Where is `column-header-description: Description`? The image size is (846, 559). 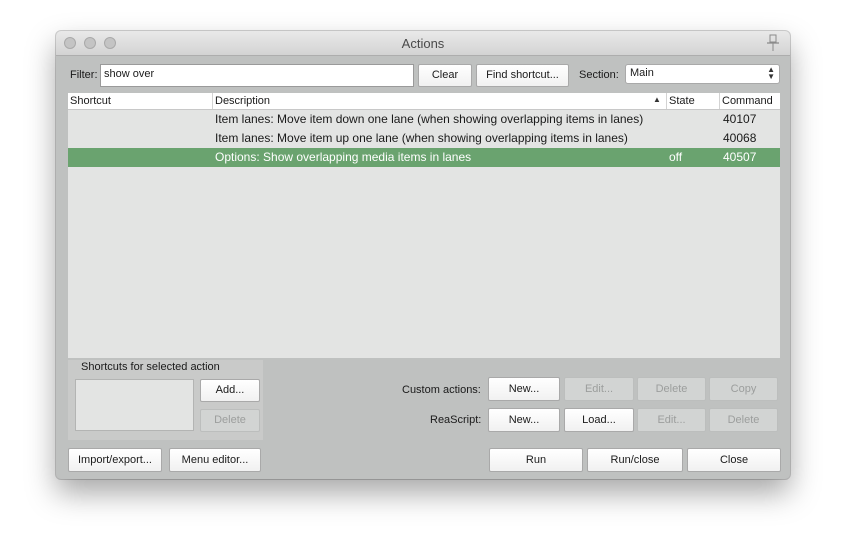 column-header-description: Description is located at coordinates (439, 101).